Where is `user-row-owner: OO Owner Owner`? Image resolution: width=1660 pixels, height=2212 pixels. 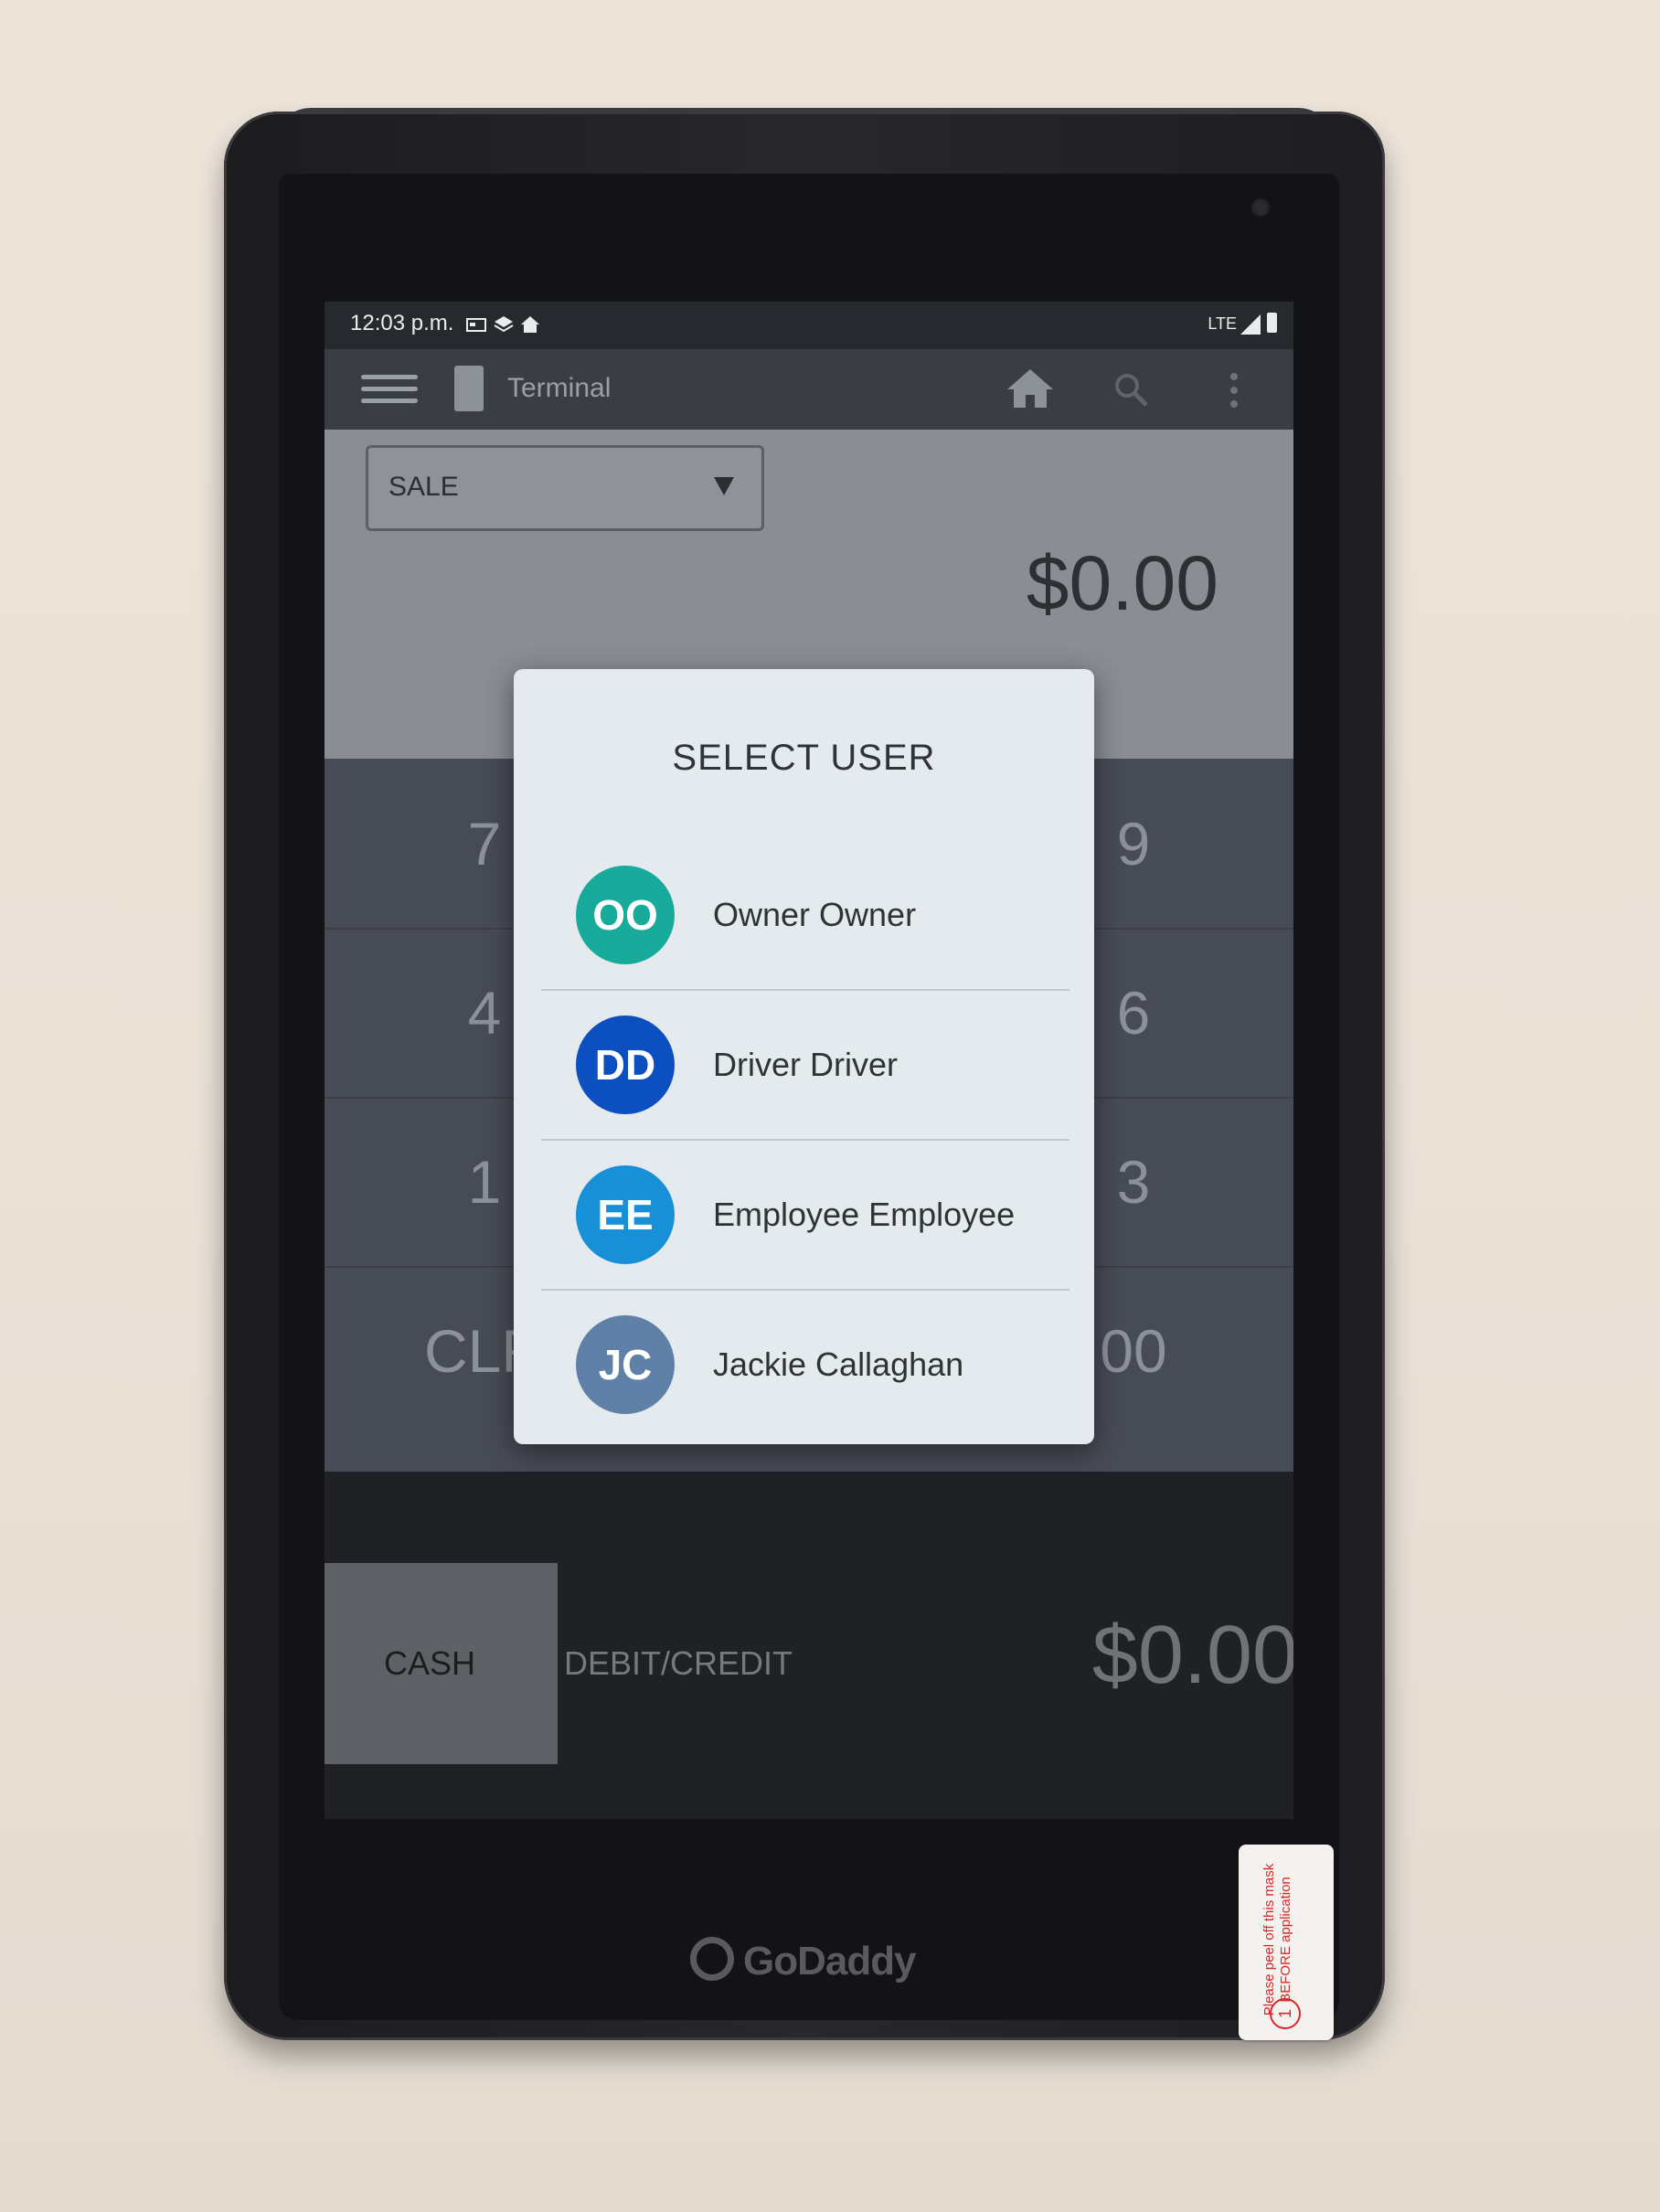 user-row-owner: OO Owner Owner is located at coordinates (805, 916).